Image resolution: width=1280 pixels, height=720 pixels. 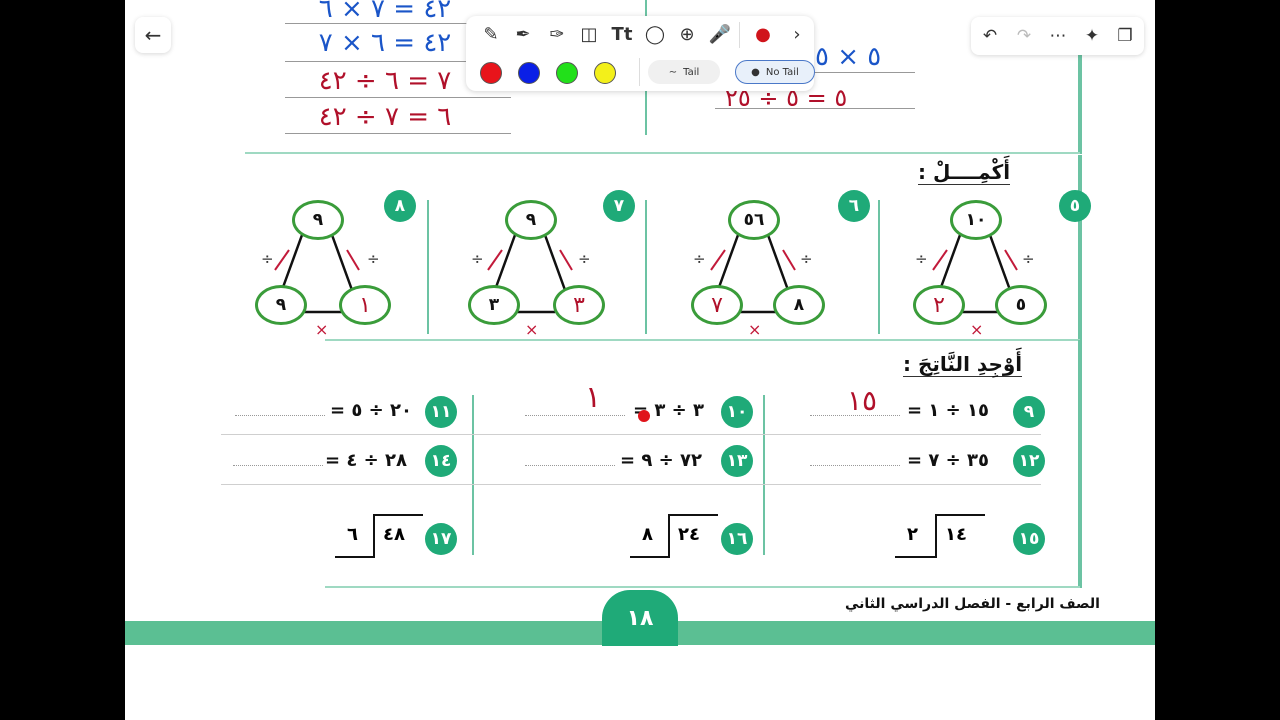 I want to click on highlighter-icon: ✑, so click(x=557, y=36).